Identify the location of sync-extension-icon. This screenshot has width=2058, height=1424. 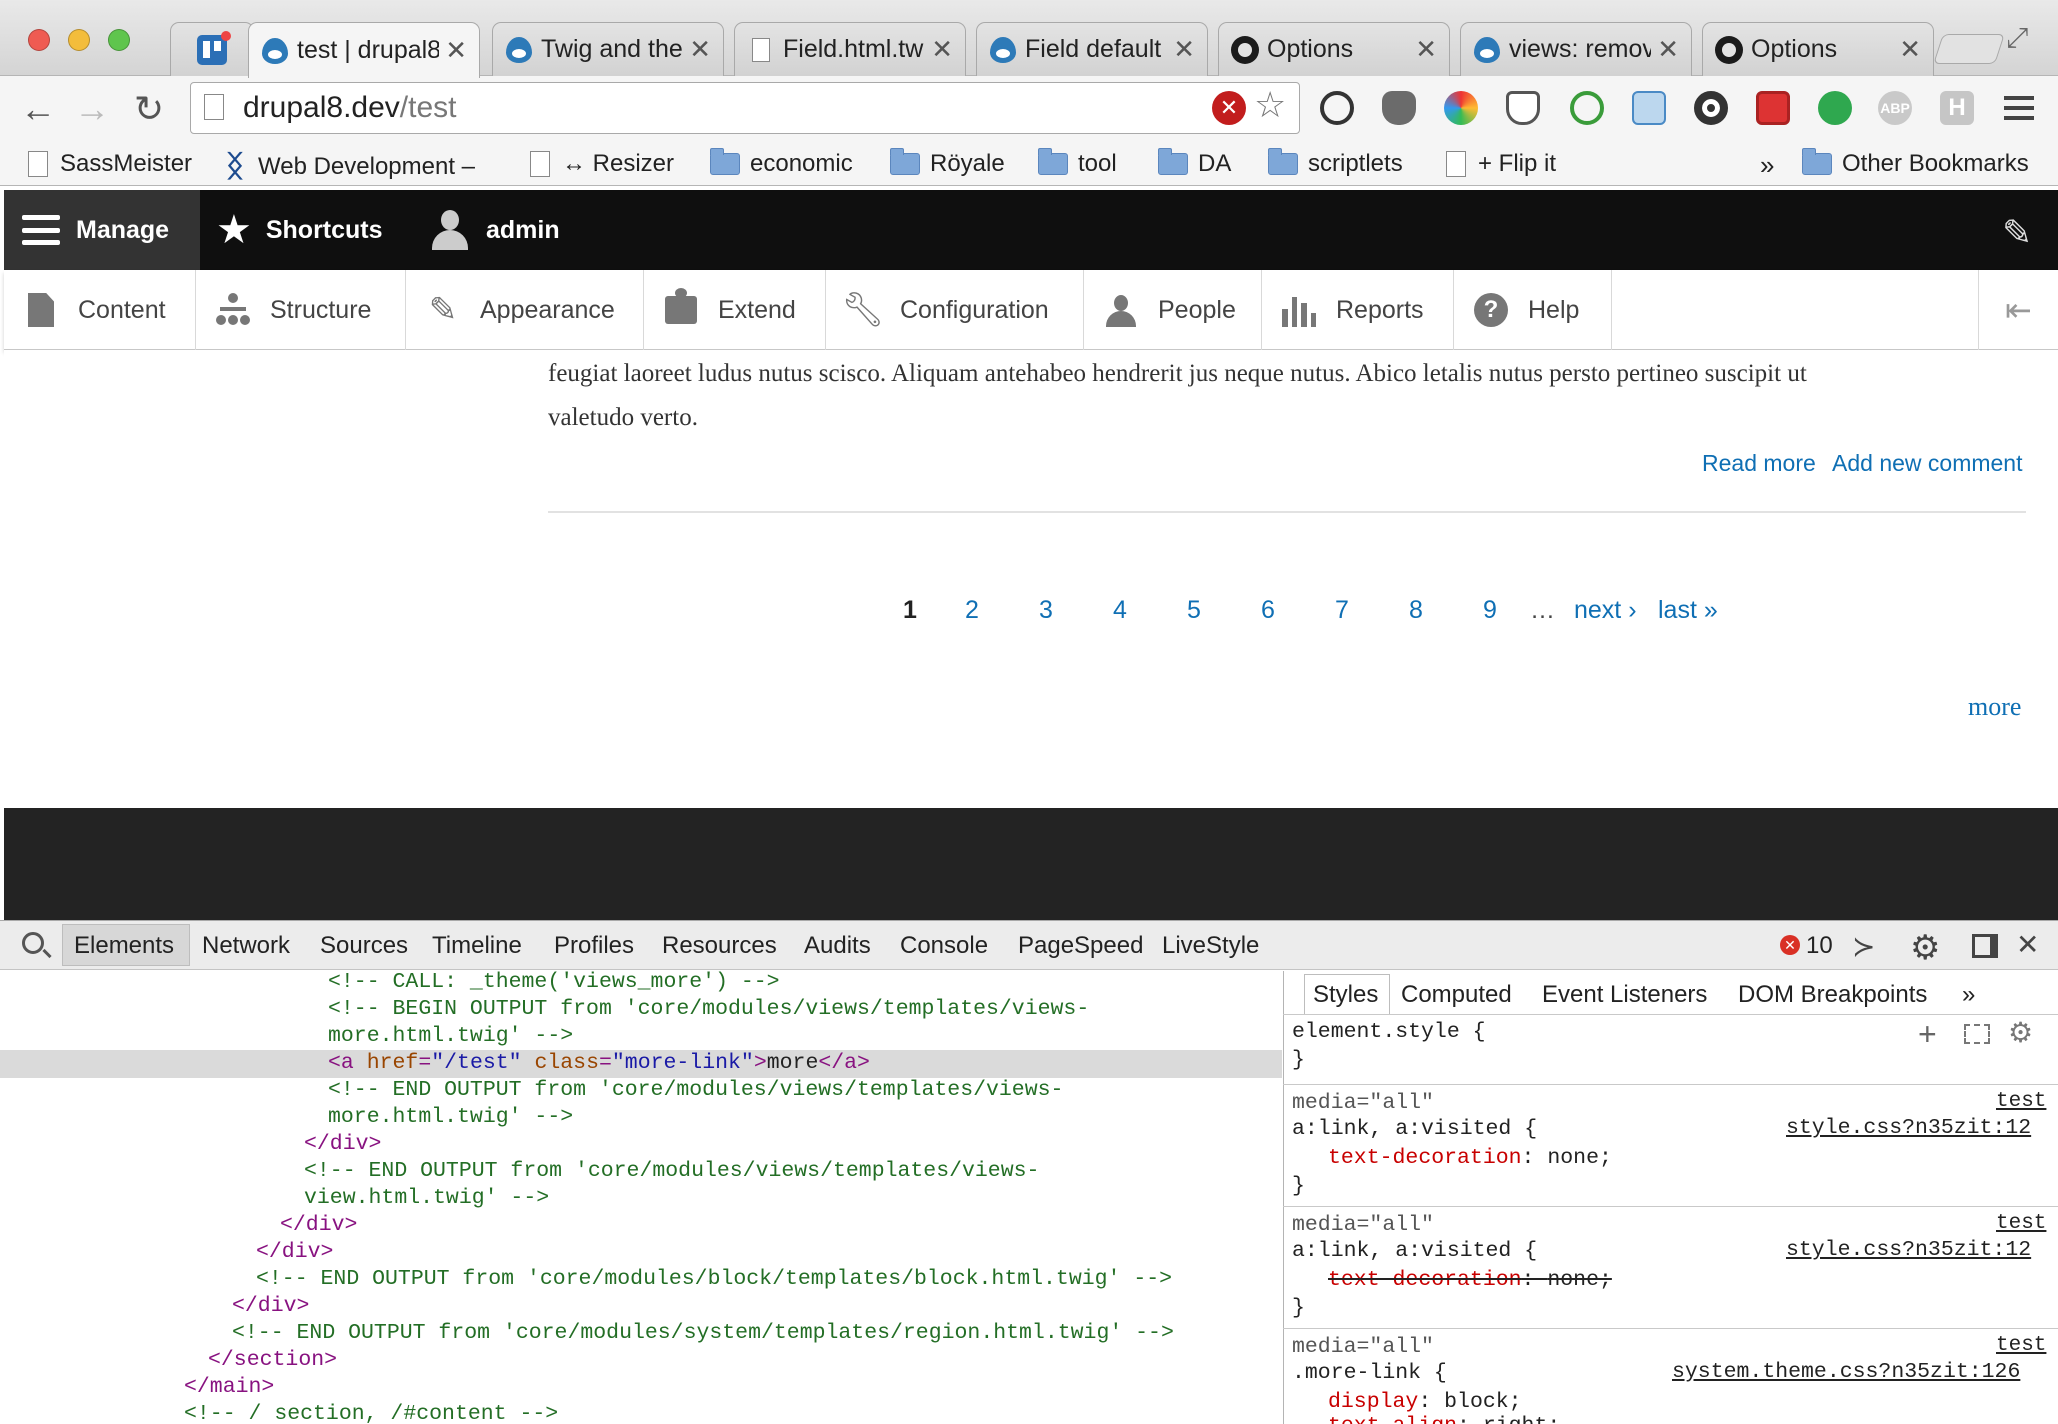
(1337, 108).